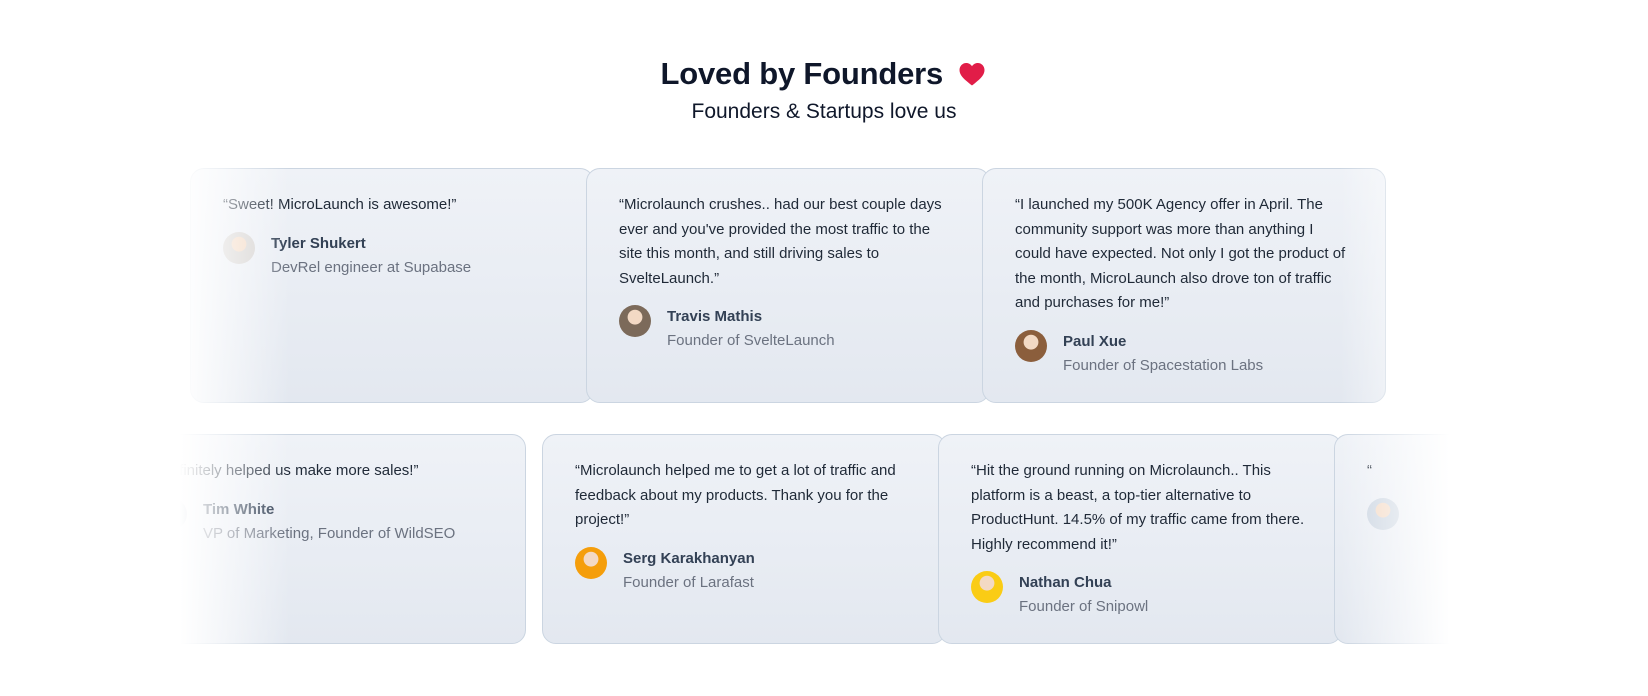 The image size is (1648, 696). I want to click on testimonial-author, so click(1408, 513).